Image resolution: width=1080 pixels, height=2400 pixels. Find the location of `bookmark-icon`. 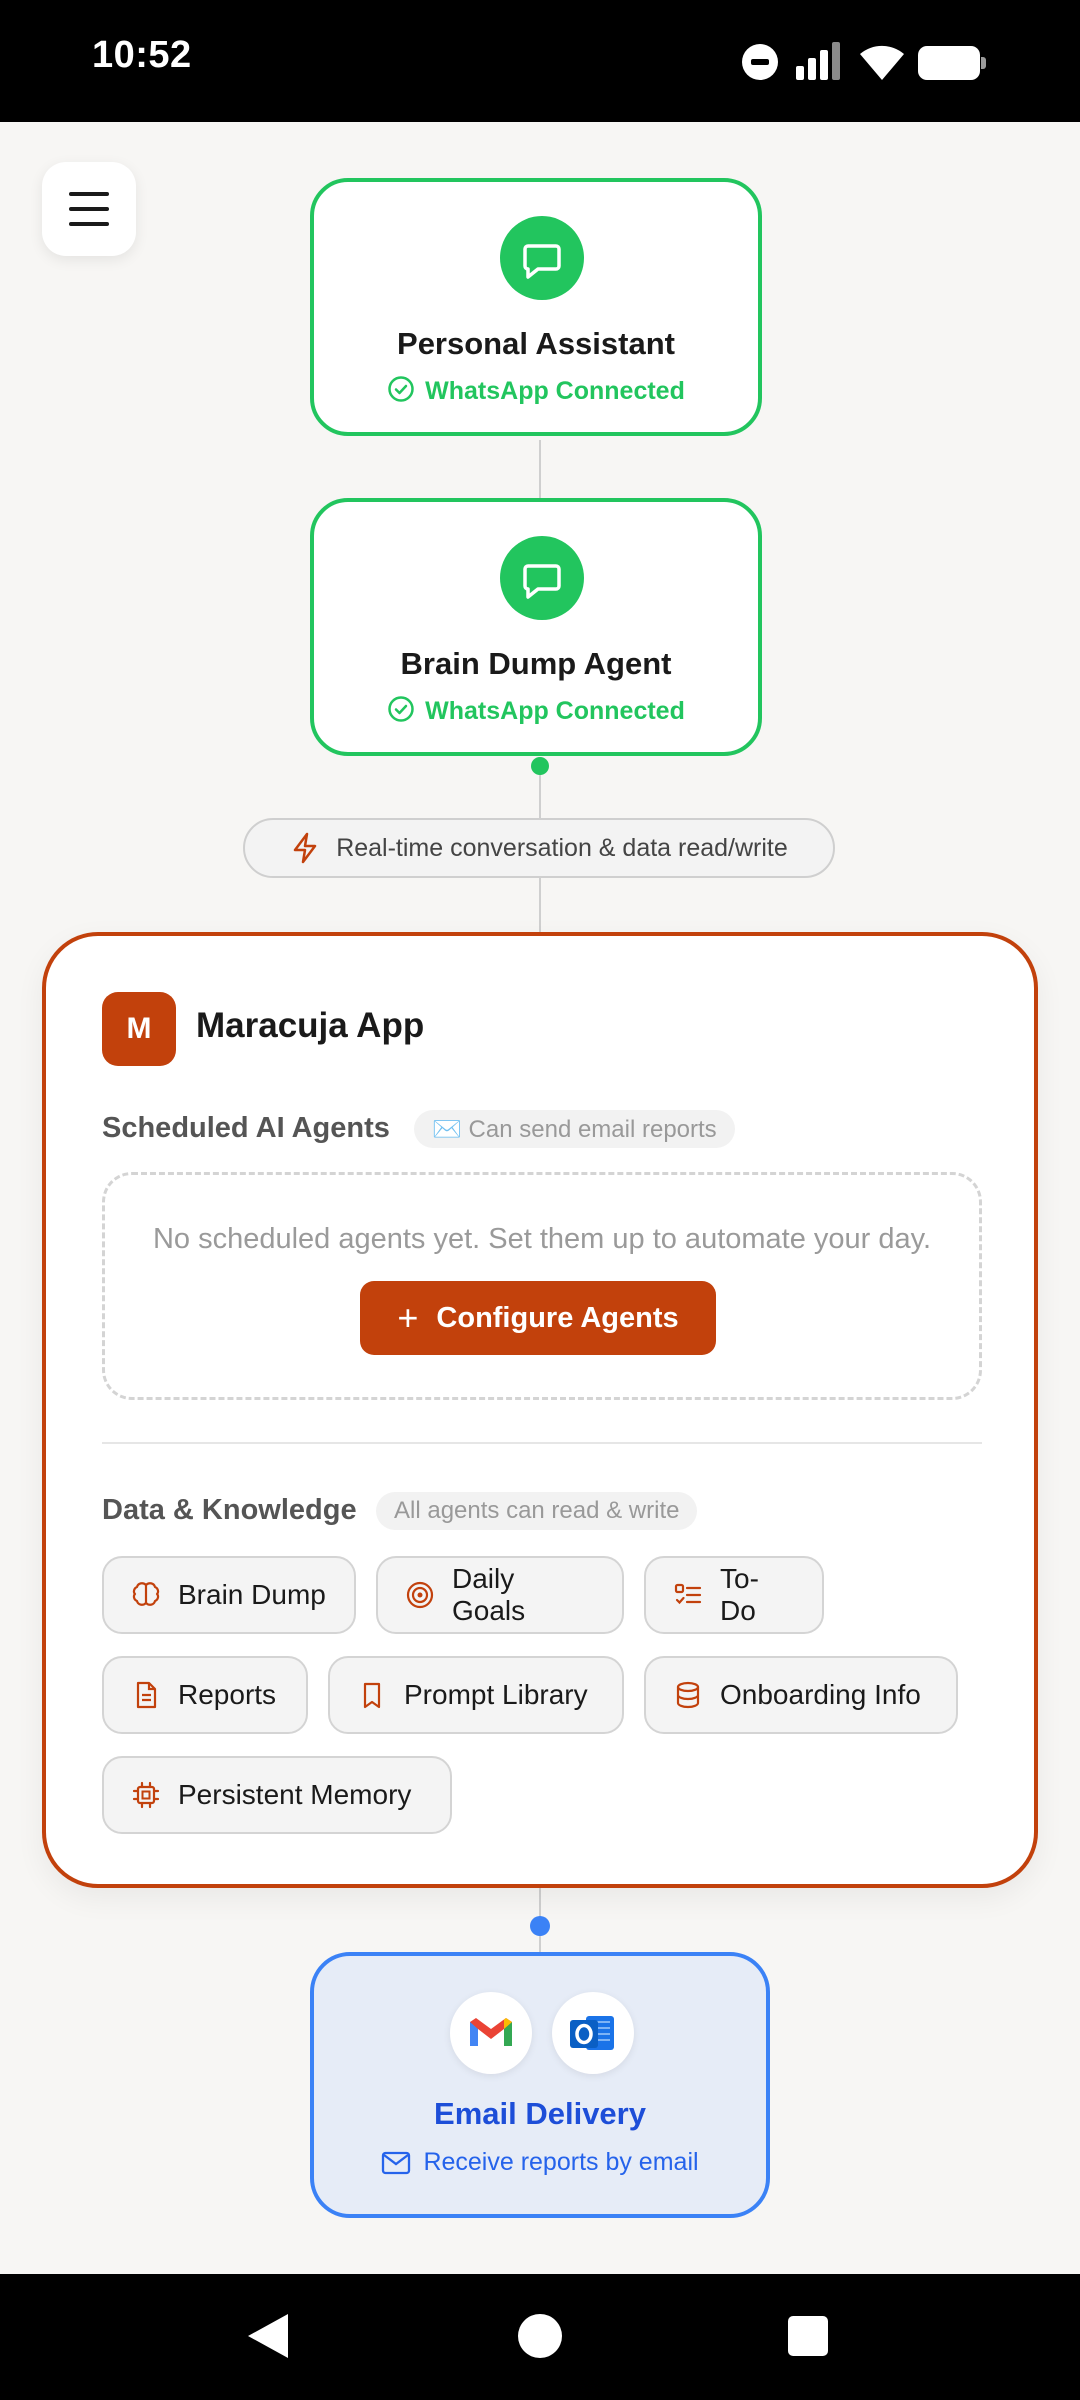

bookmark-icon is located at coordinates (372, 1695).